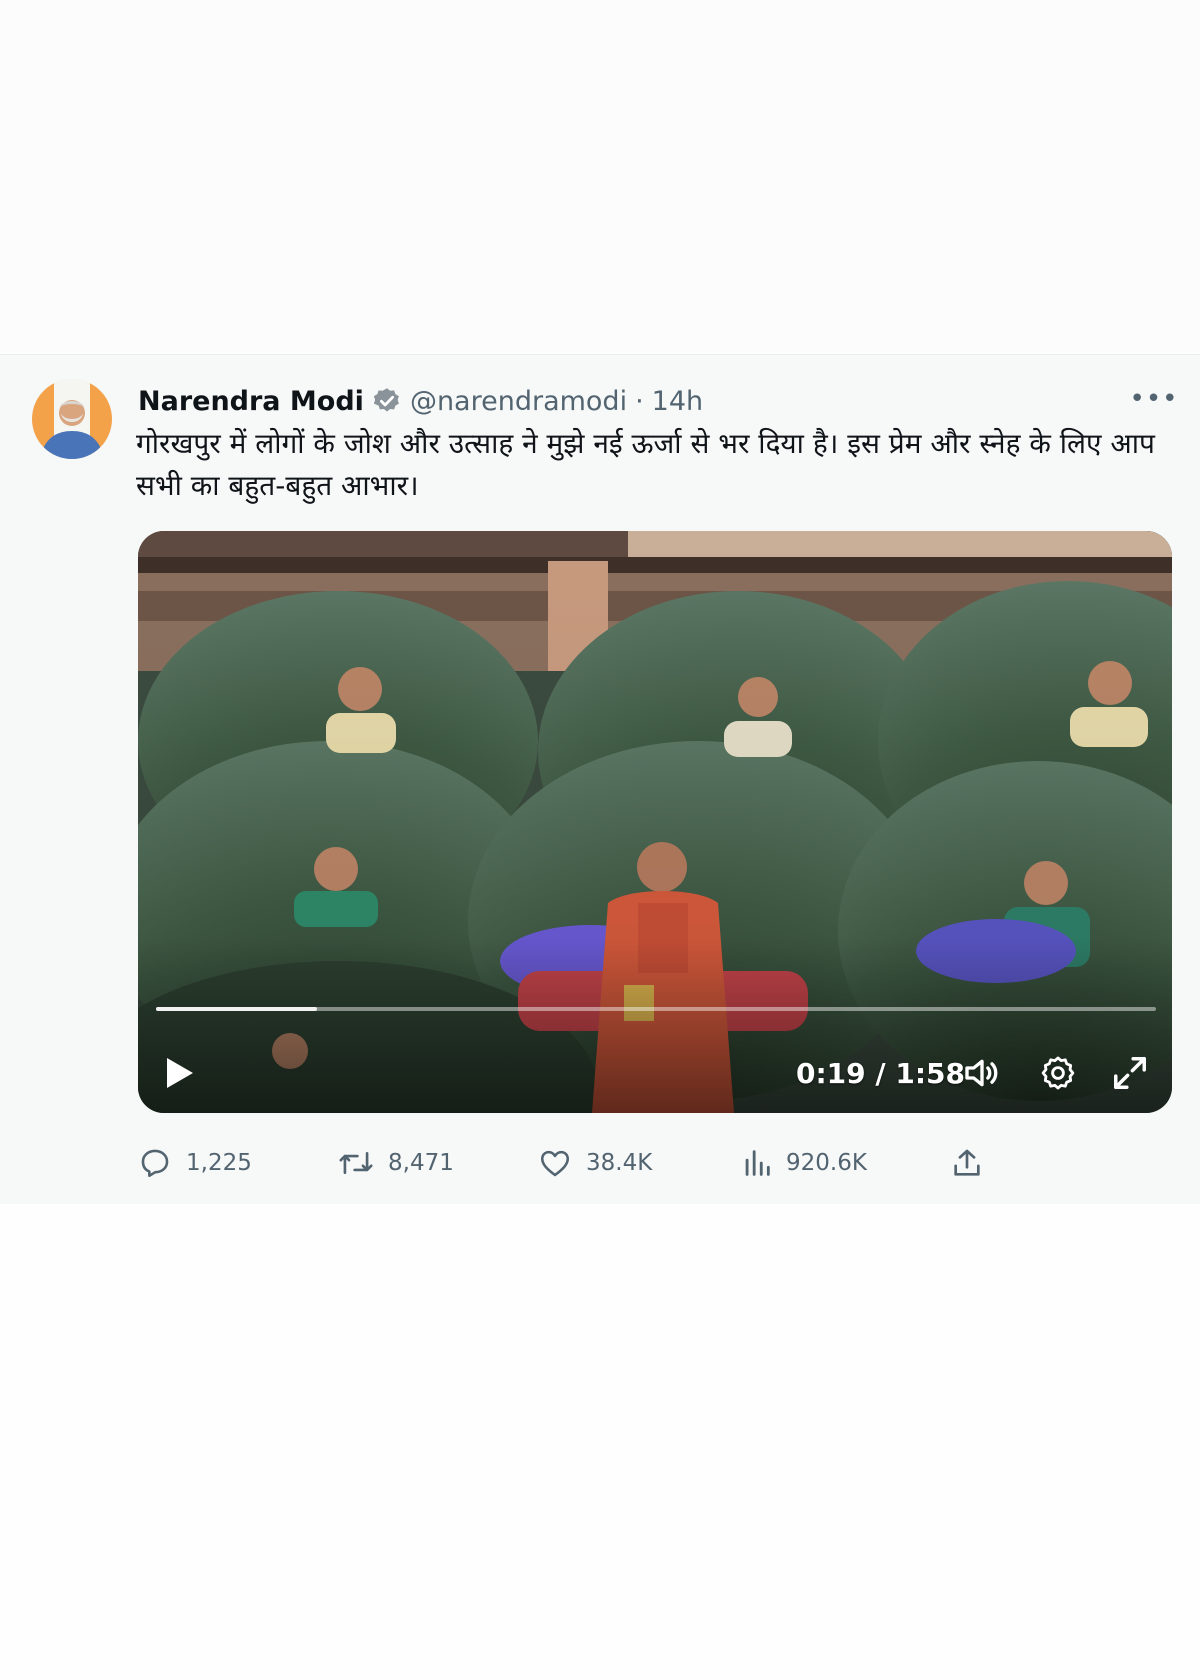 Image resolution: width=1200 pixels, height=1680 pixels. What do you see at coordinates (356, 1163) in the screenshot?
I see `retweet-icon` at bounding box center [356, 1163].